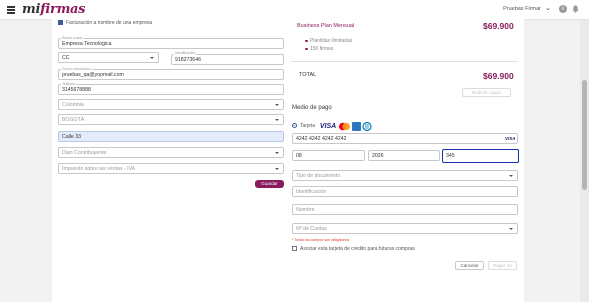 Image resolution: width=589 pixels, height=302 pixels. What do you see at coordinates (185, 52) in the screenshot?
I see `document-number-label: Identificación` at bounding box center [185, 52].